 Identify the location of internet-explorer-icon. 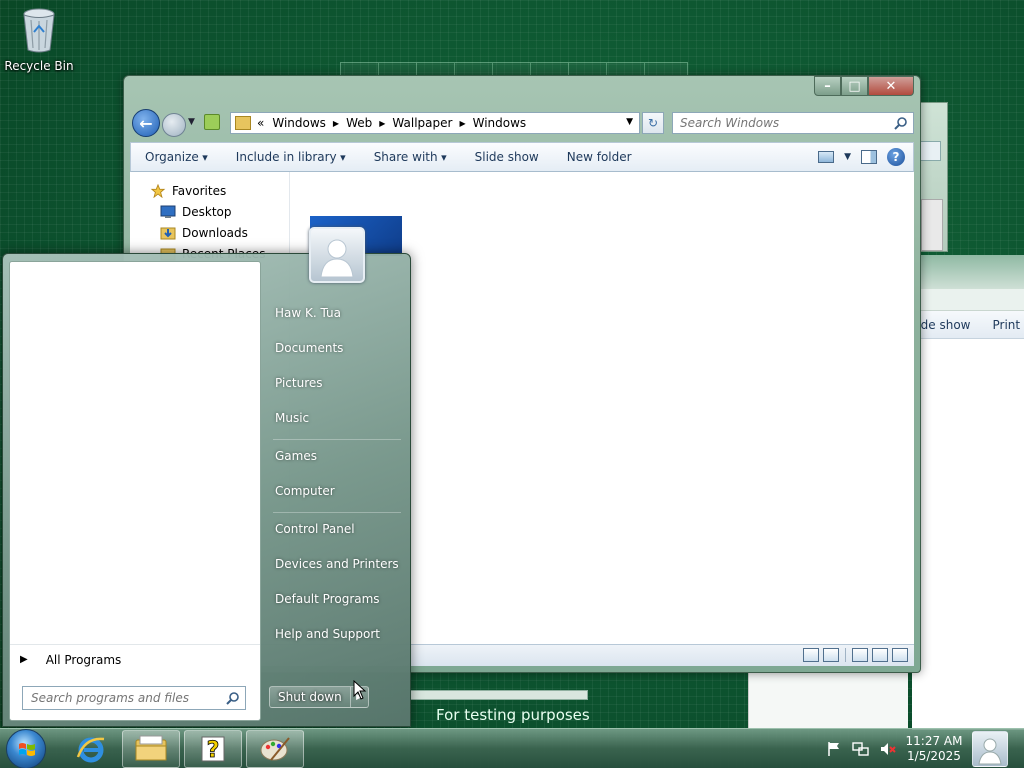
(90, 750).